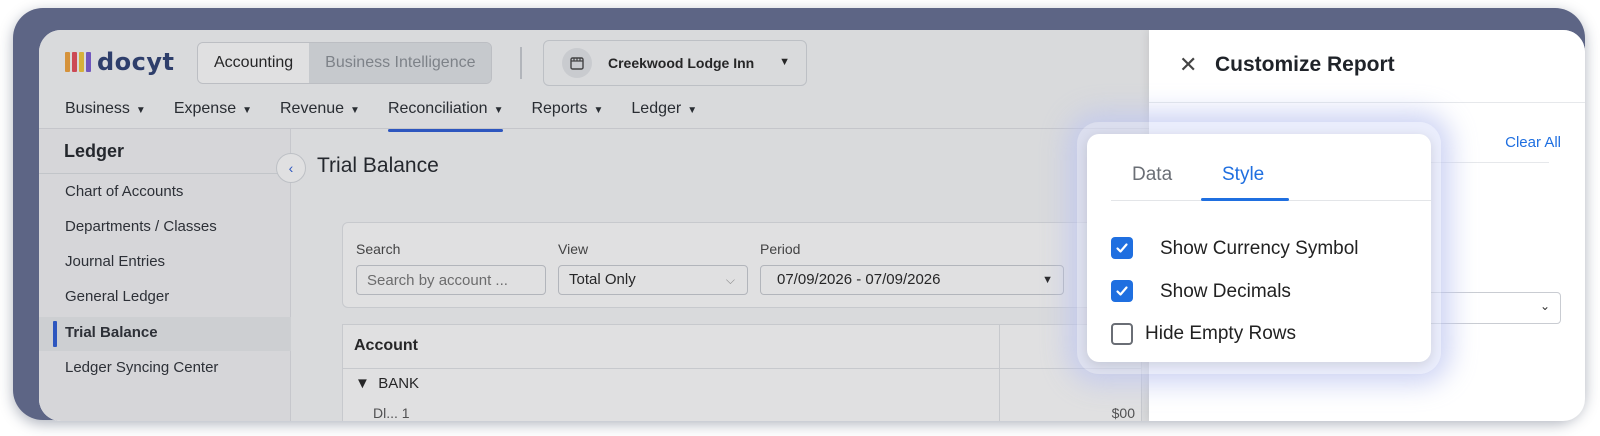 The width and height of the screenshot is (1600, 436). What do you see at coordinates (124, 191) in the screenshot?
I see `sidebar-item-chart-of-accounts: Chart of Accounts` at bounding box center [124, 191].